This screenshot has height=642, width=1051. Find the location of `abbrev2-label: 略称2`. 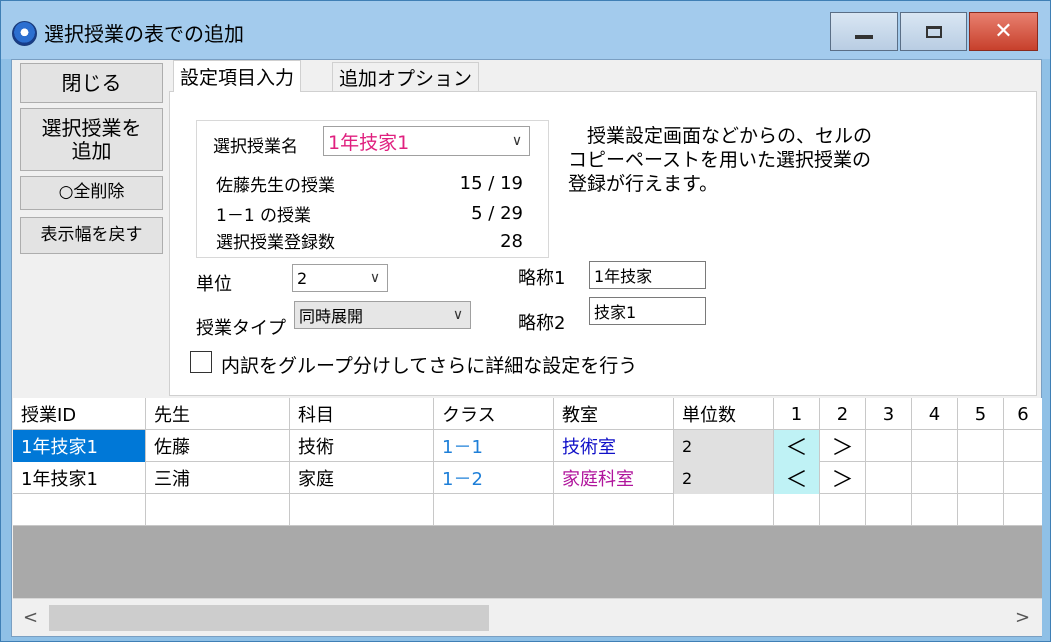

abbrev2-label: 略称2 is located at coordinates (542, 323).